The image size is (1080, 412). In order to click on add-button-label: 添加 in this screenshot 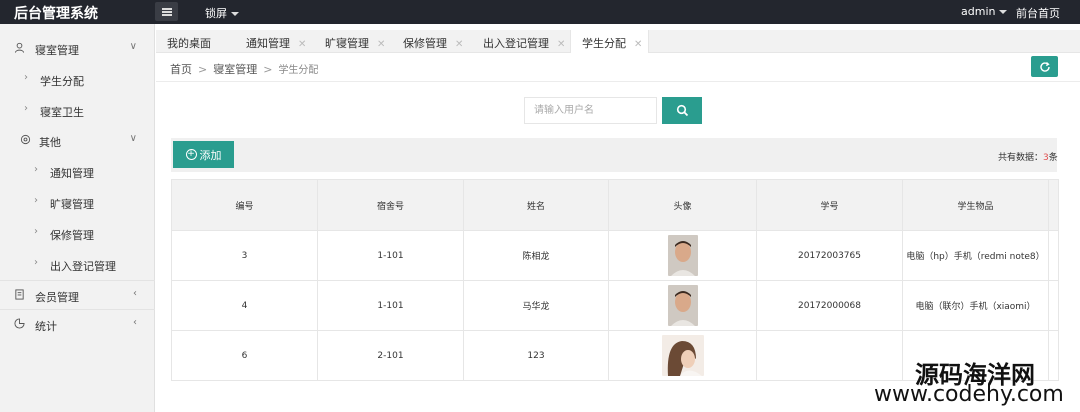, I will do `click(210, 155)`.